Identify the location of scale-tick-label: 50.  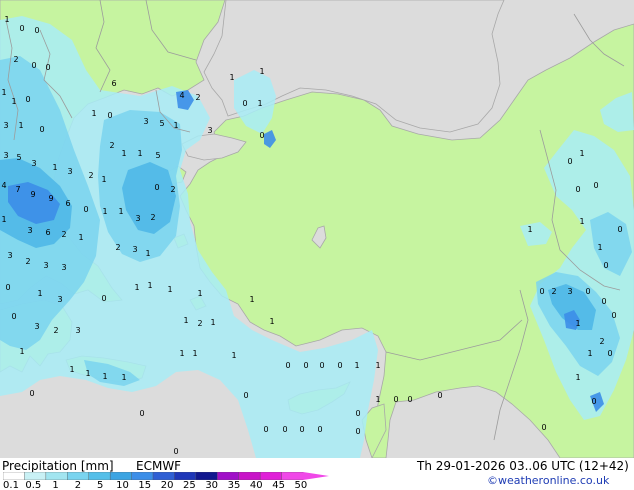
(301, 485).